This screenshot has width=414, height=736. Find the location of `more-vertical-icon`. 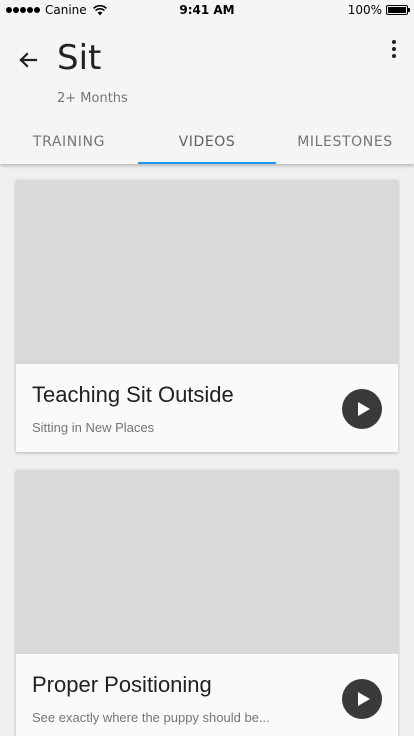

more-vertical-icon is located at coordinates (394, 49).